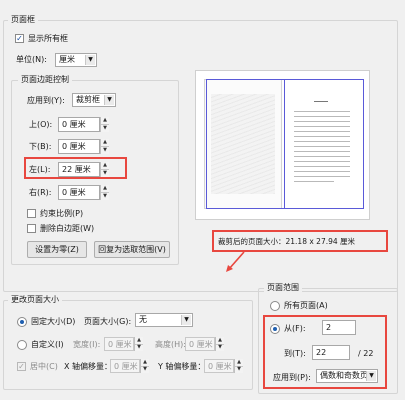 The height and width of the screenshot is (400, 405). What do you see at coordinates (31, 228) in the screenshot?
I see `remove-white-margins-checkbox` at bounding box center [31, 228].